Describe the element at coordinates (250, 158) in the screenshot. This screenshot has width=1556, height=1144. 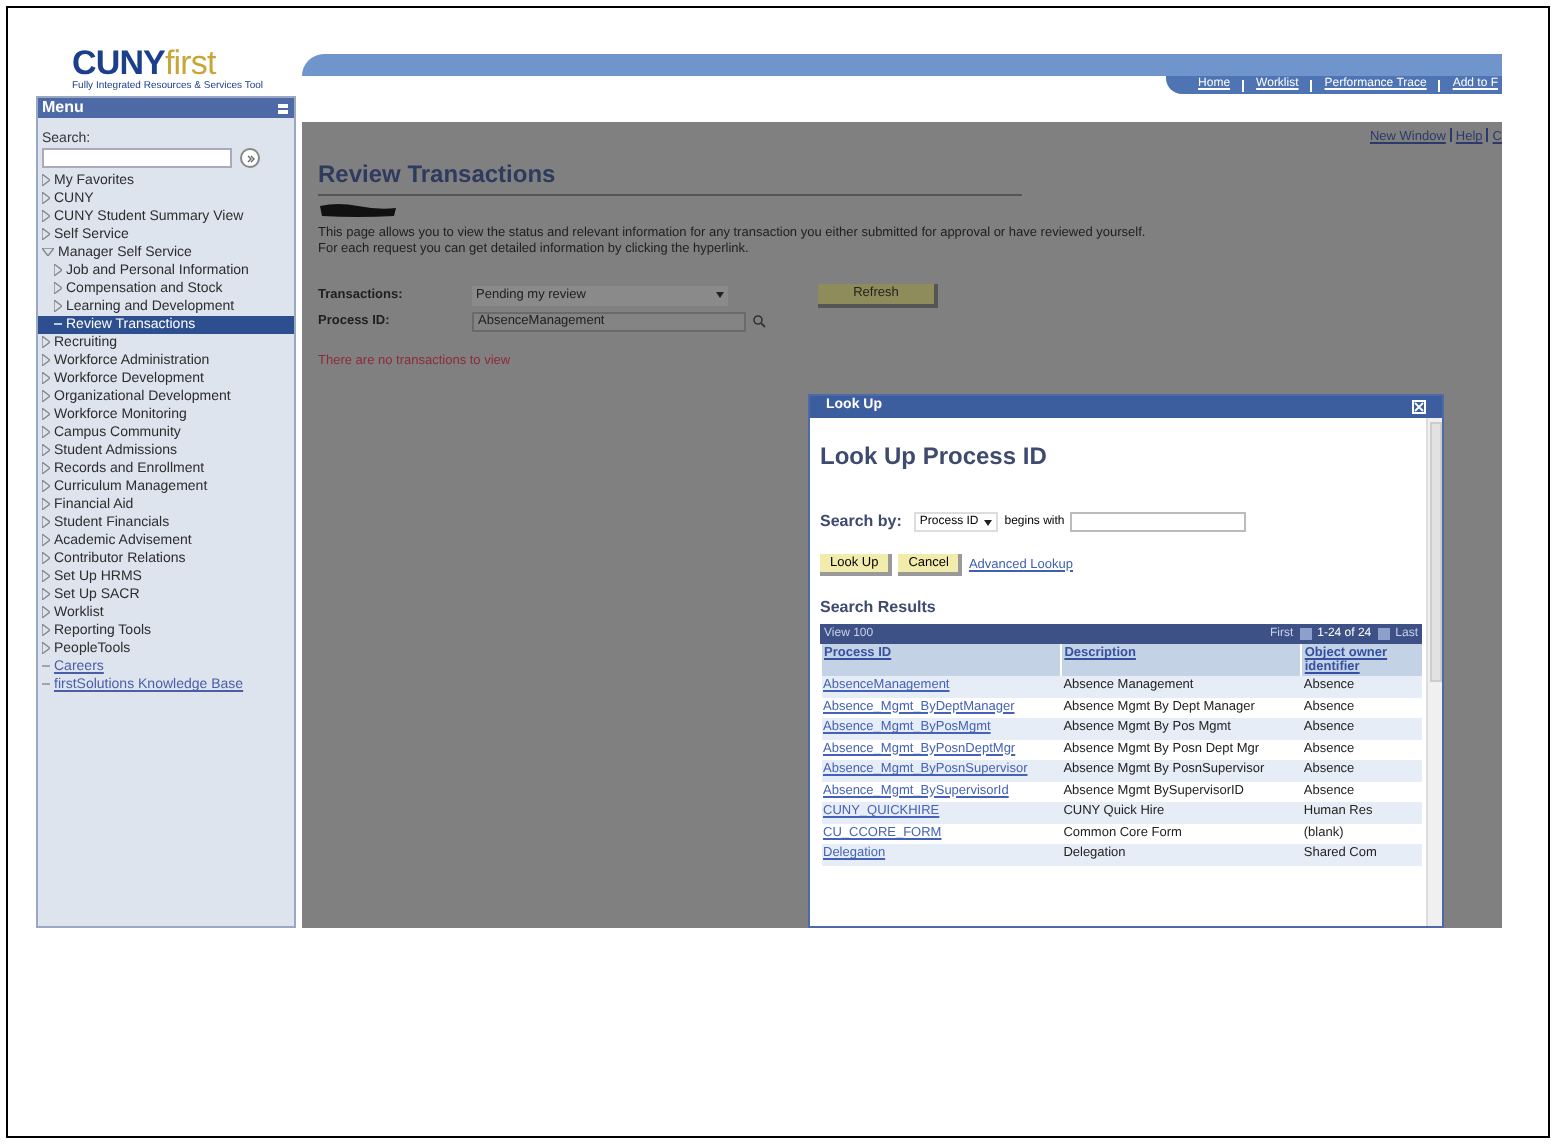
I see `go-icon` at that location.